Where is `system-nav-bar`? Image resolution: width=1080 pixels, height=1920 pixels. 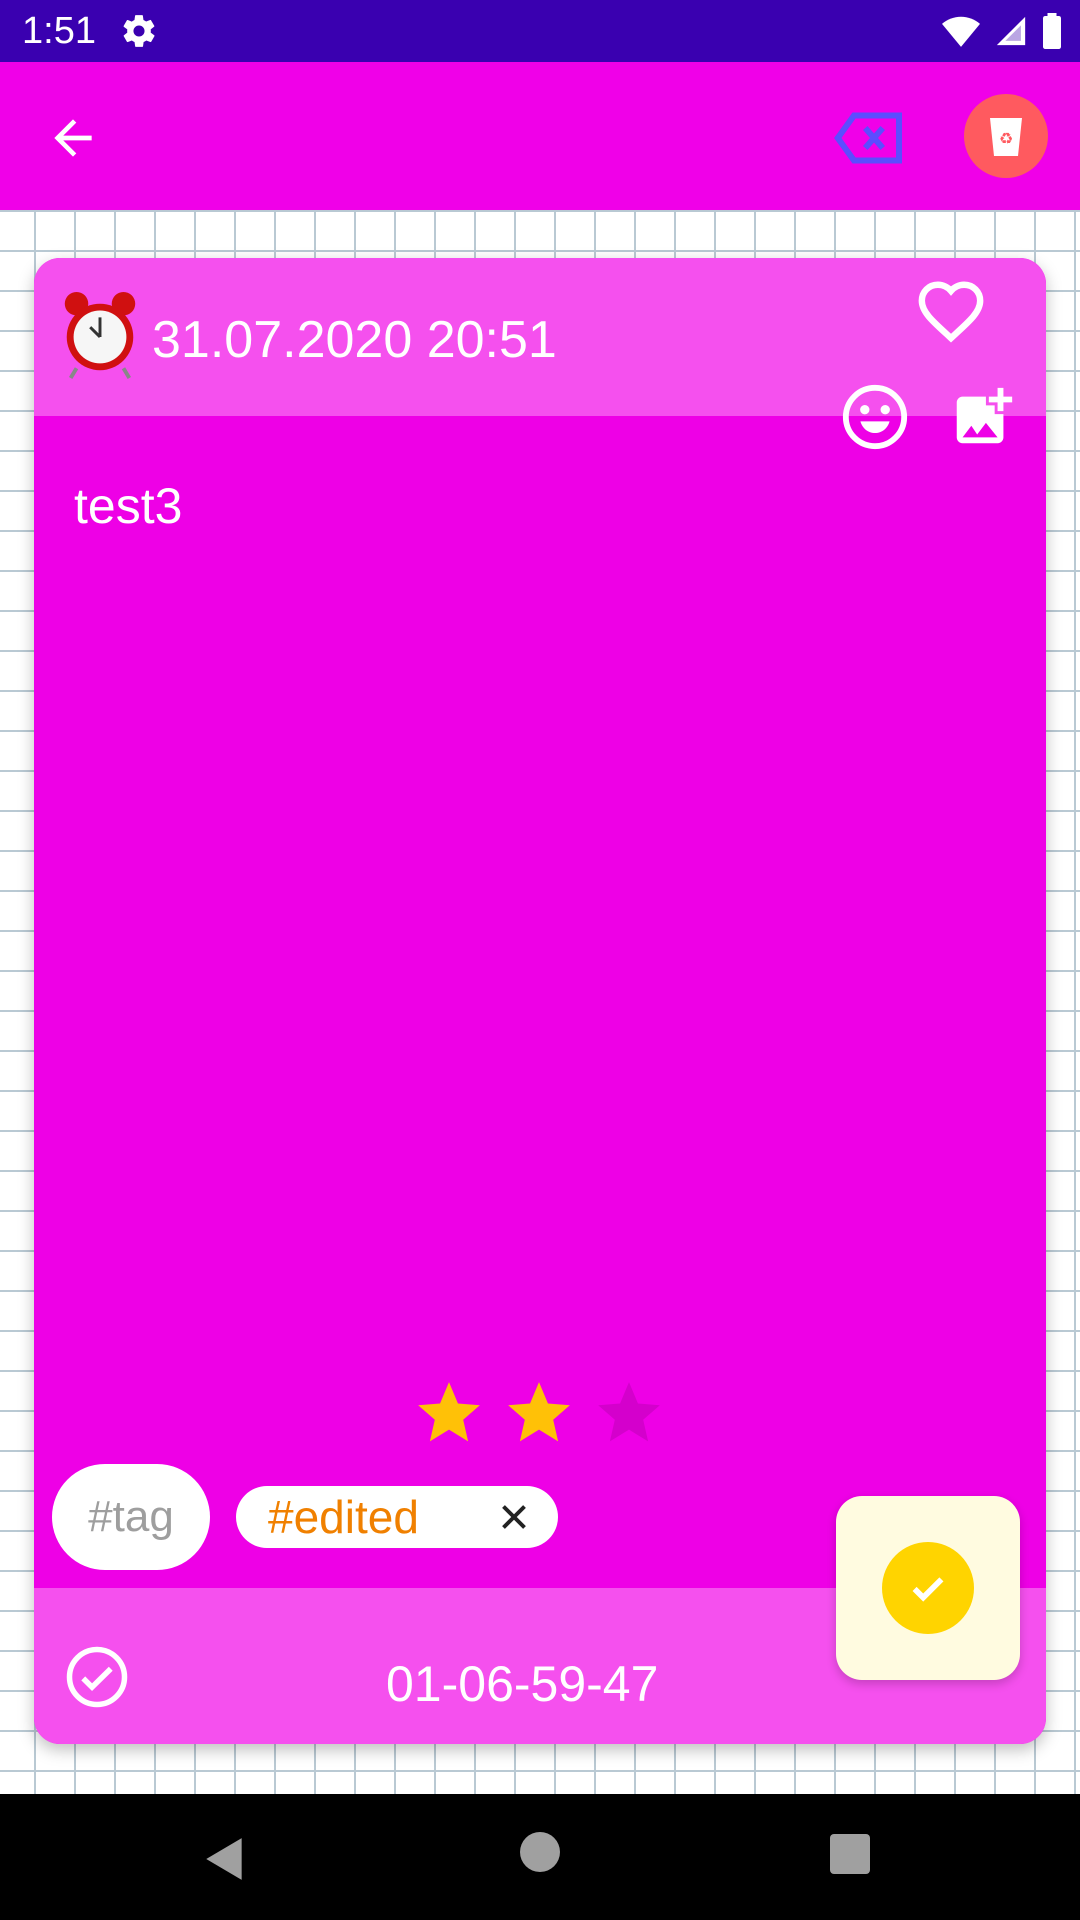 system-nav-bar is located at coordinates (540, 1857).